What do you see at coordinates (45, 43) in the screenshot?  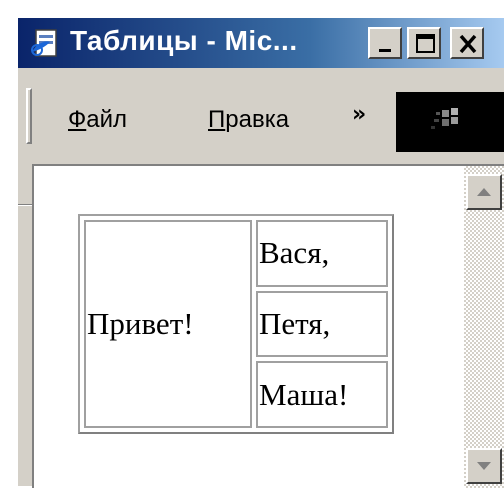 I see `ie-page-icon` at bounding box center [45, 43].